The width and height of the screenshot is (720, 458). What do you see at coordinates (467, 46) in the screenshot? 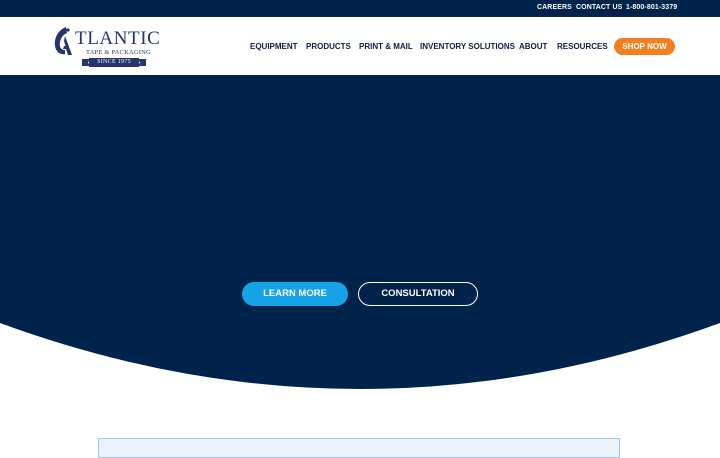
I see `nav-item-inventory-solutions: INVENTORY SOLUTIONS` at bounding box center [467, 46].